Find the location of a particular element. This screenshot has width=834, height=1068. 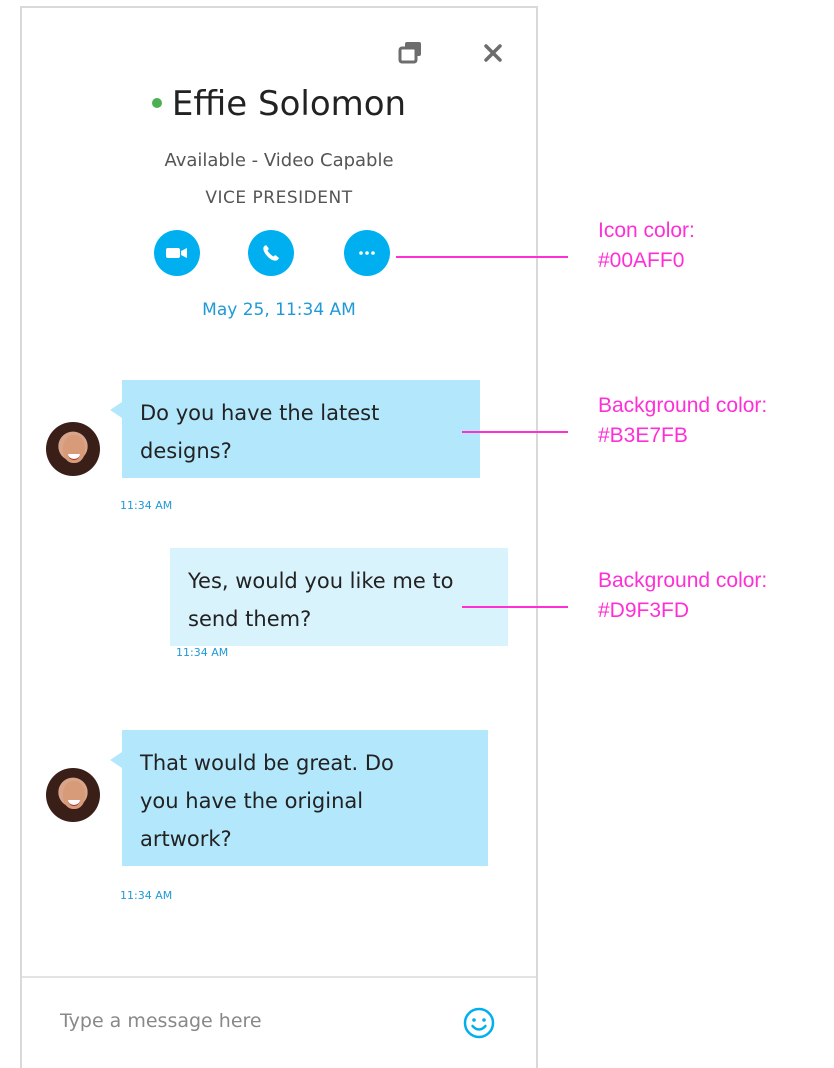

message-bubble-incoming: Do you have the latest designs? is located at coordinates (295, 429).